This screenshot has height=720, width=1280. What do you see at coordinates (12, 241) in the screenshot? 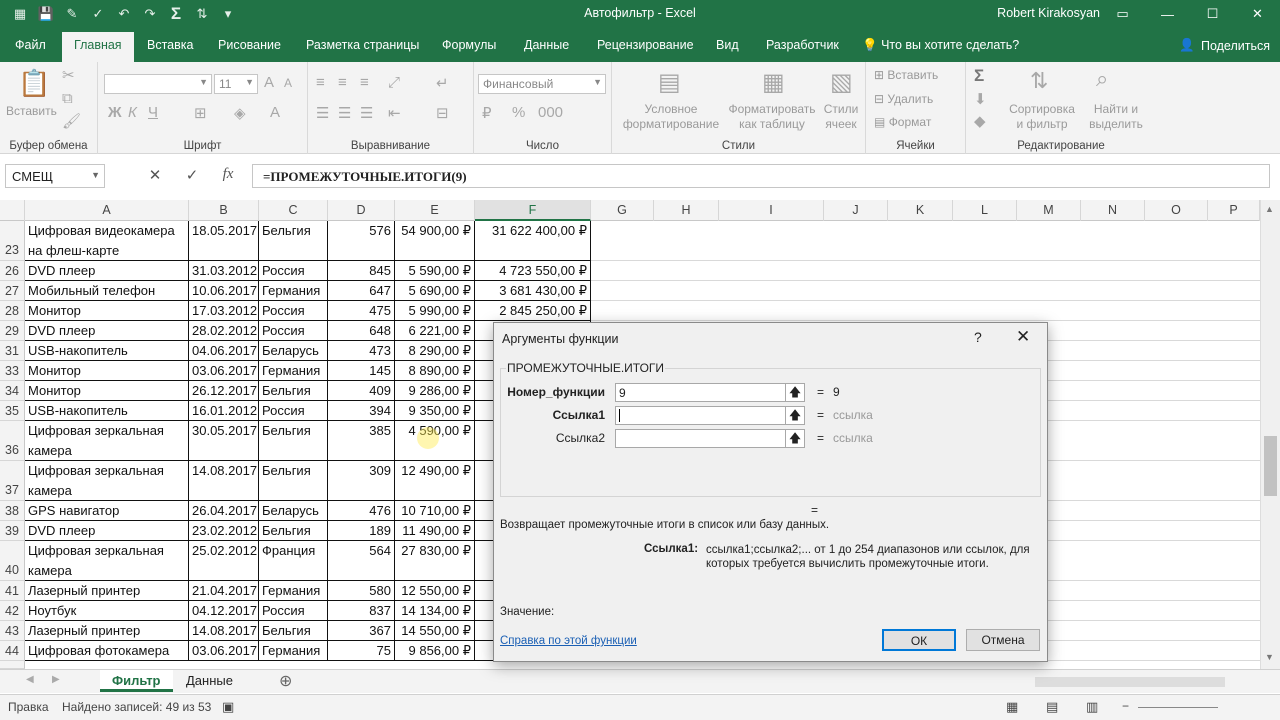
I see `row-header: 23` at bounding box center [12, 241].